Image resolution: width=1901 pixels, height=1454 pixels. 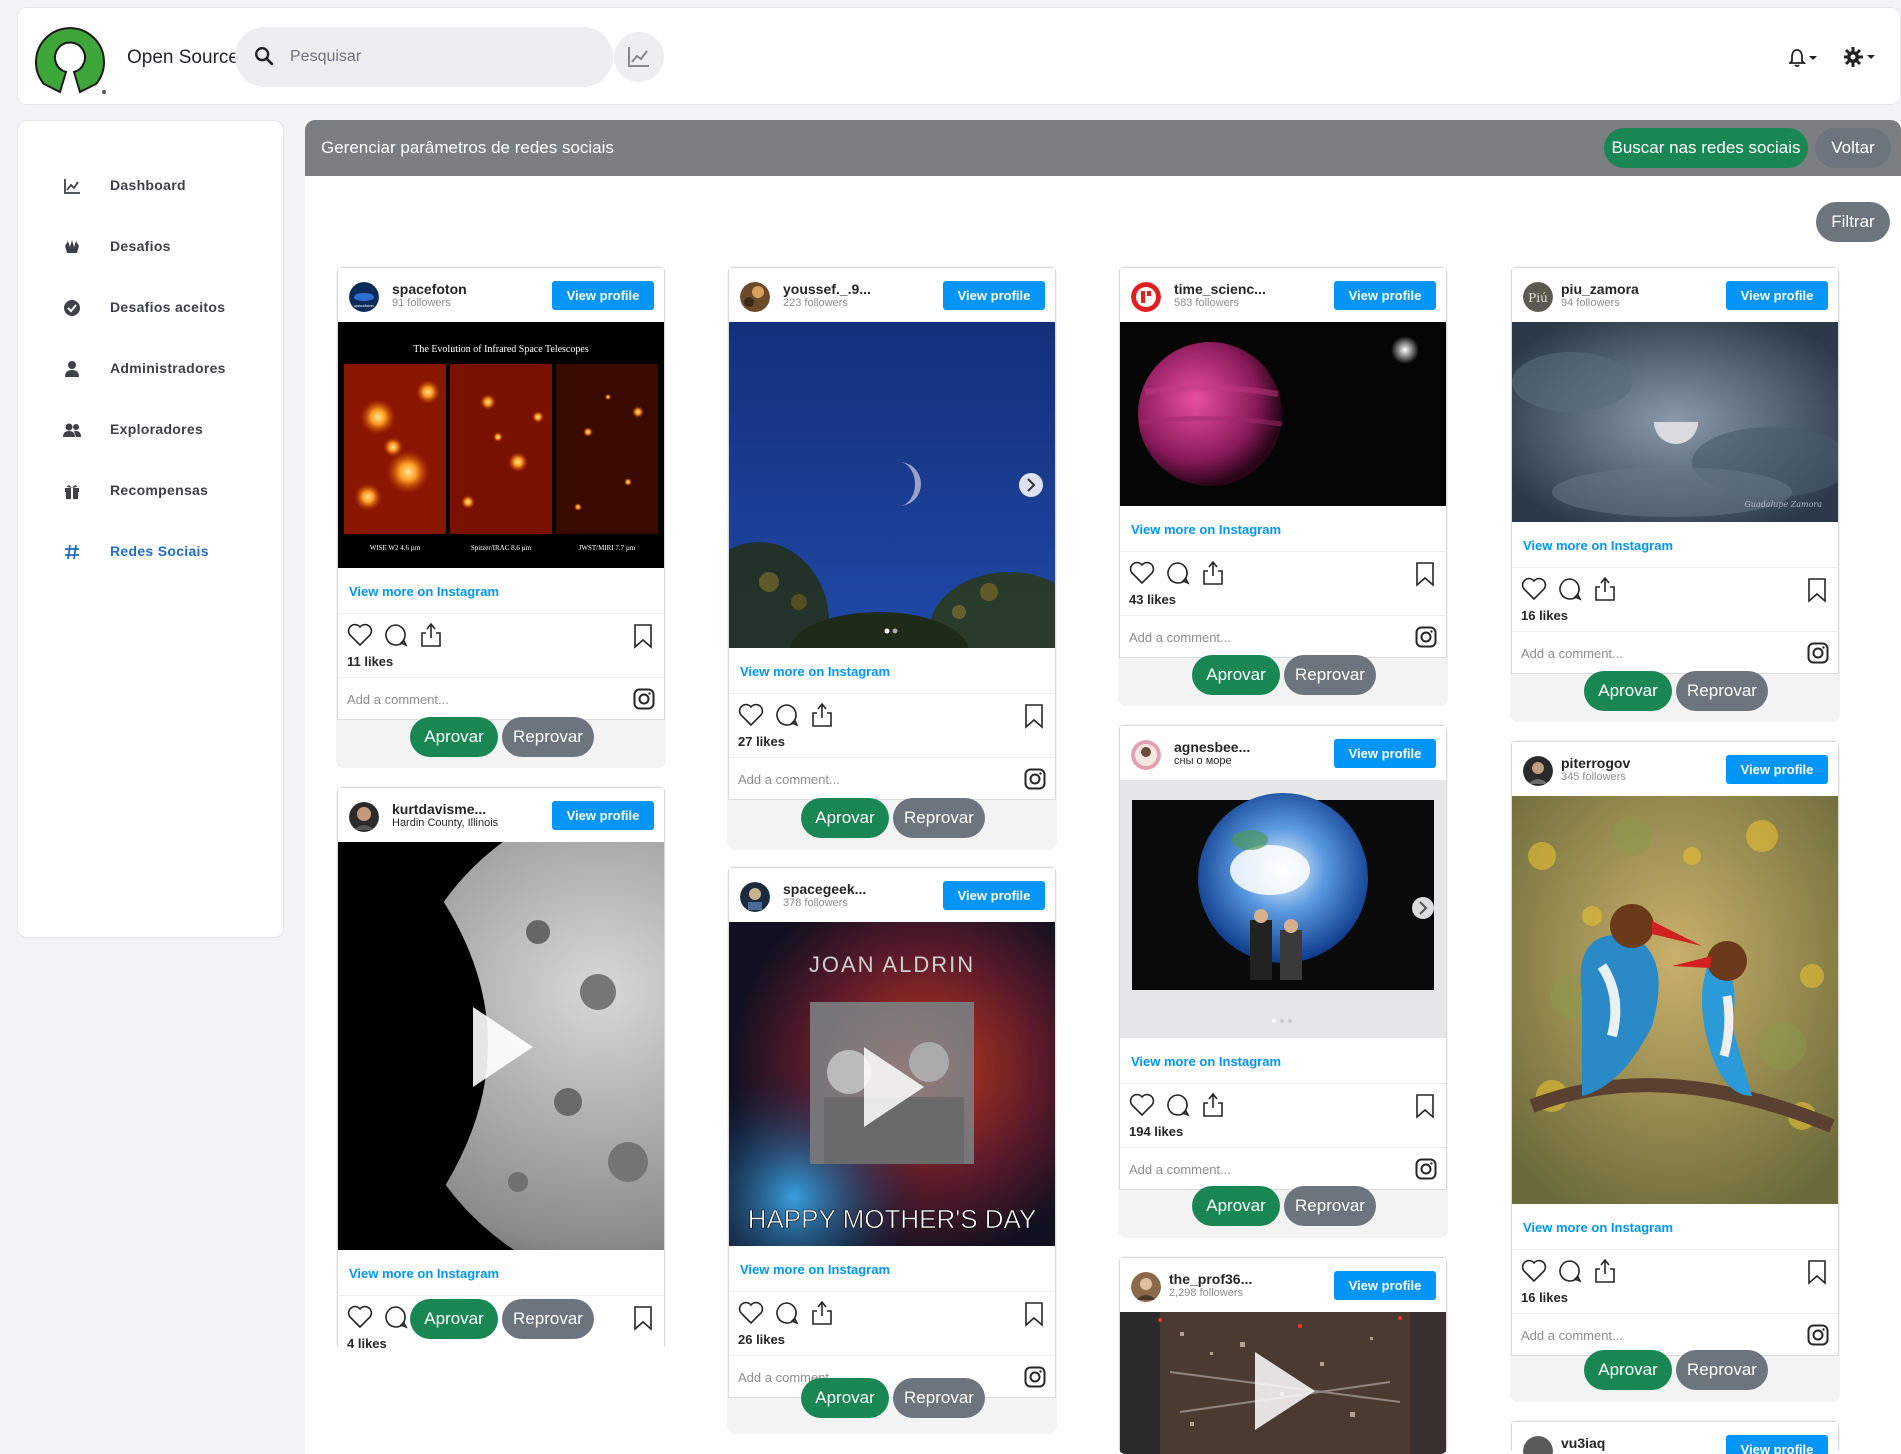 I want to click on post-video: JOAN ALDRIN HAPPY MOTHER'S DAY, so click(x=892, y=1084).